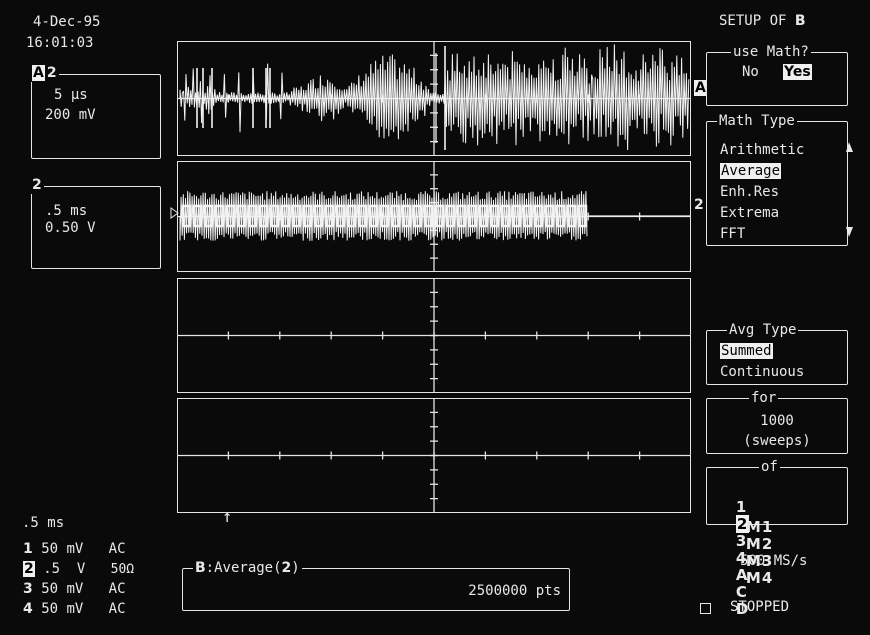 Image resolution: width=870 pixels, height=635 pixels. I want to click on use-math-title: use Math?, so click(771, 52).